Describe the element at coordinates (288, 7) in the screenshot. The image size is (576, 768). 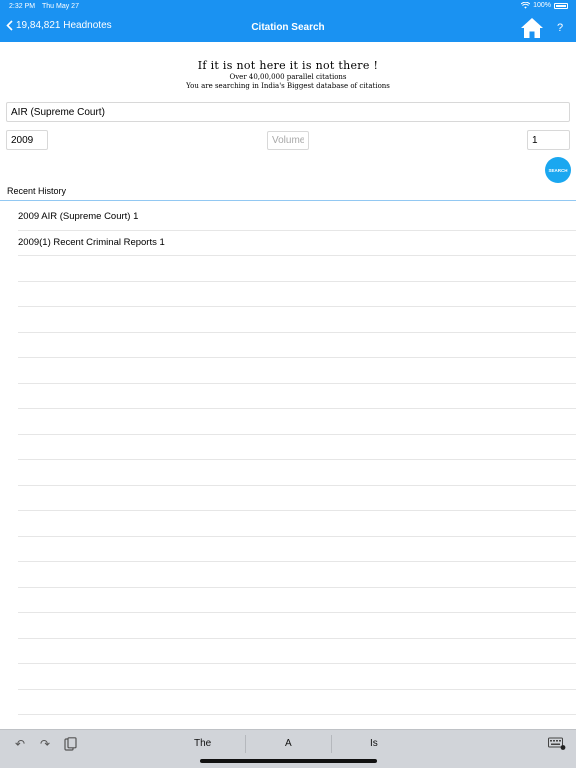
I see `status-bar: 2:32 PM Thu May 27 100%` at that location.